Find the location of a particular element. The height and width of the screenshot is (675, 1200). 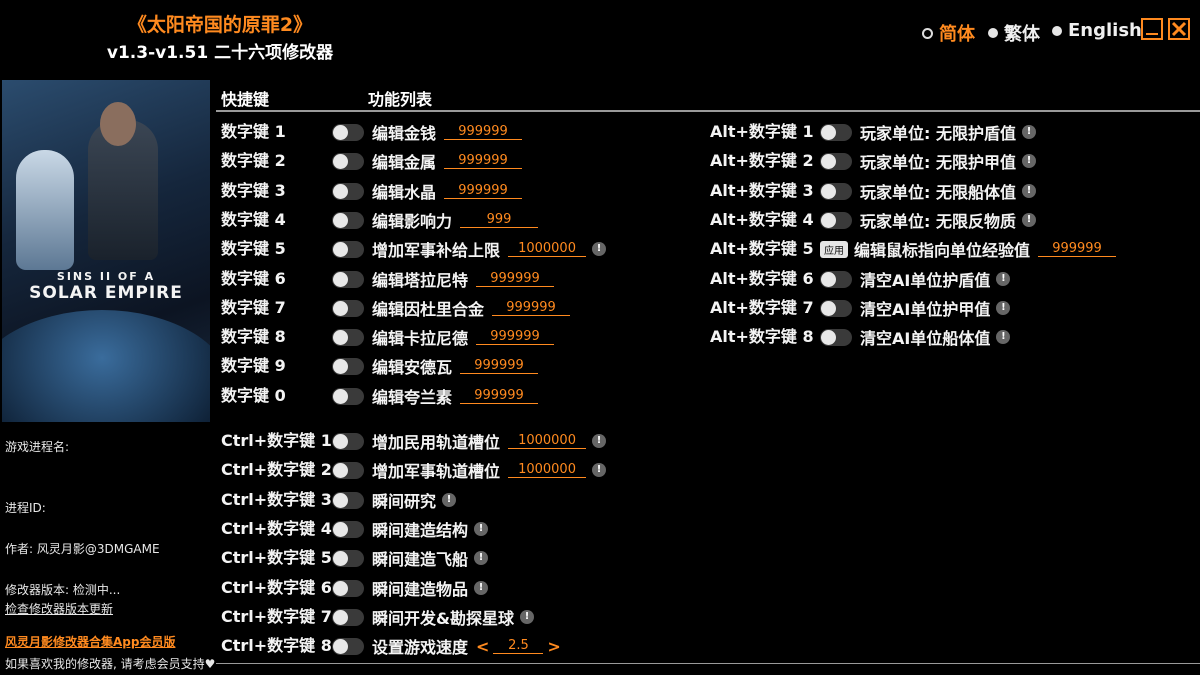

value-input: 2.5 is located at coordinates (518, 646).